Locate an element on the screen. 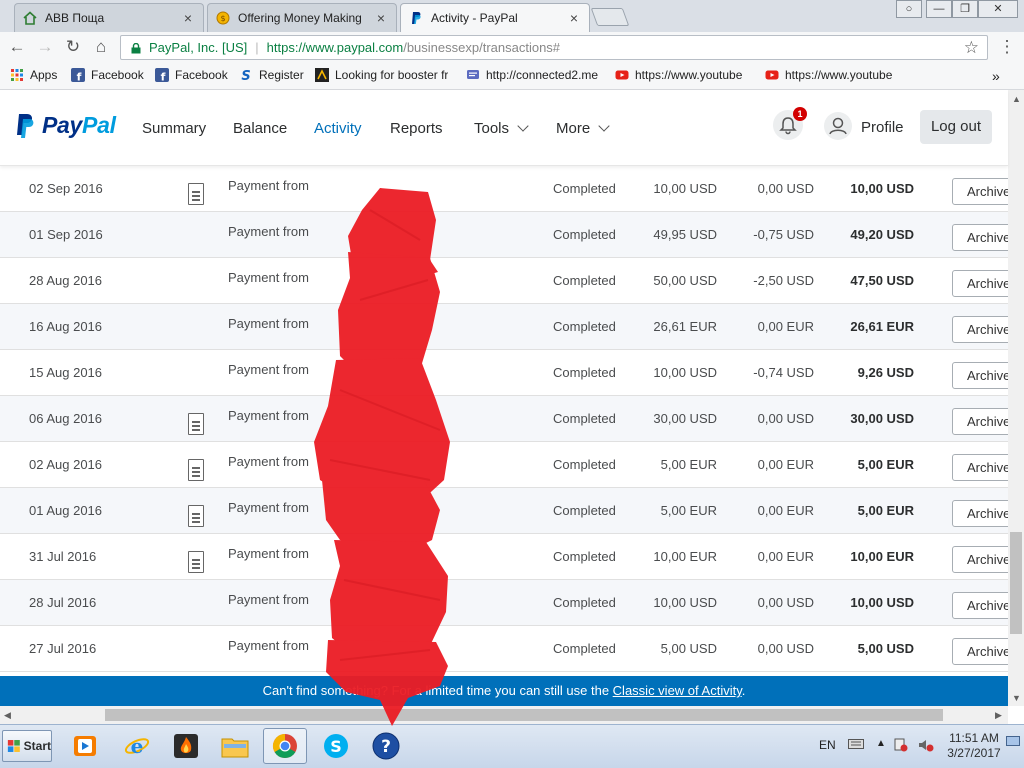 The width and height of the screenshot is (1024, 768). keyboard-icon is located at coordinates (856, 745).